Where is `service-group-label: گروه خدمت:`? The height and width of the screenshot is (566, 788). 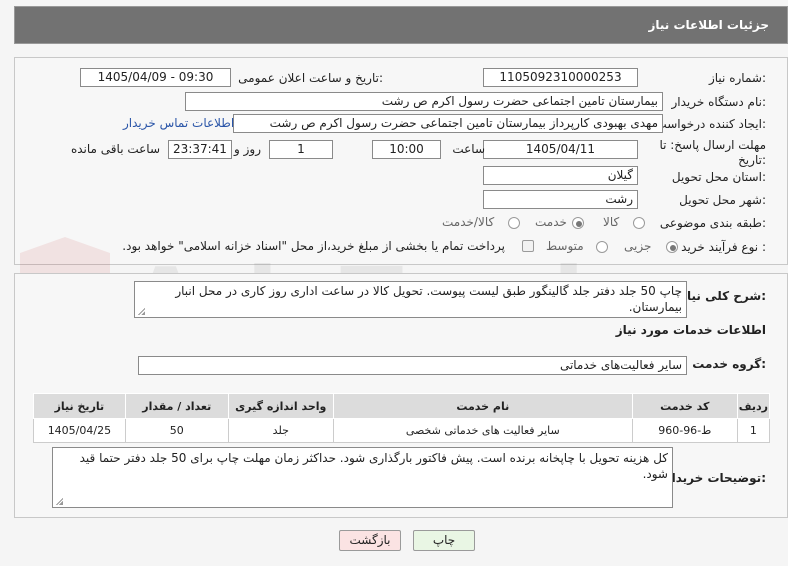
service-group-label: گروه خدمت: is located at coordinates (729, 364).